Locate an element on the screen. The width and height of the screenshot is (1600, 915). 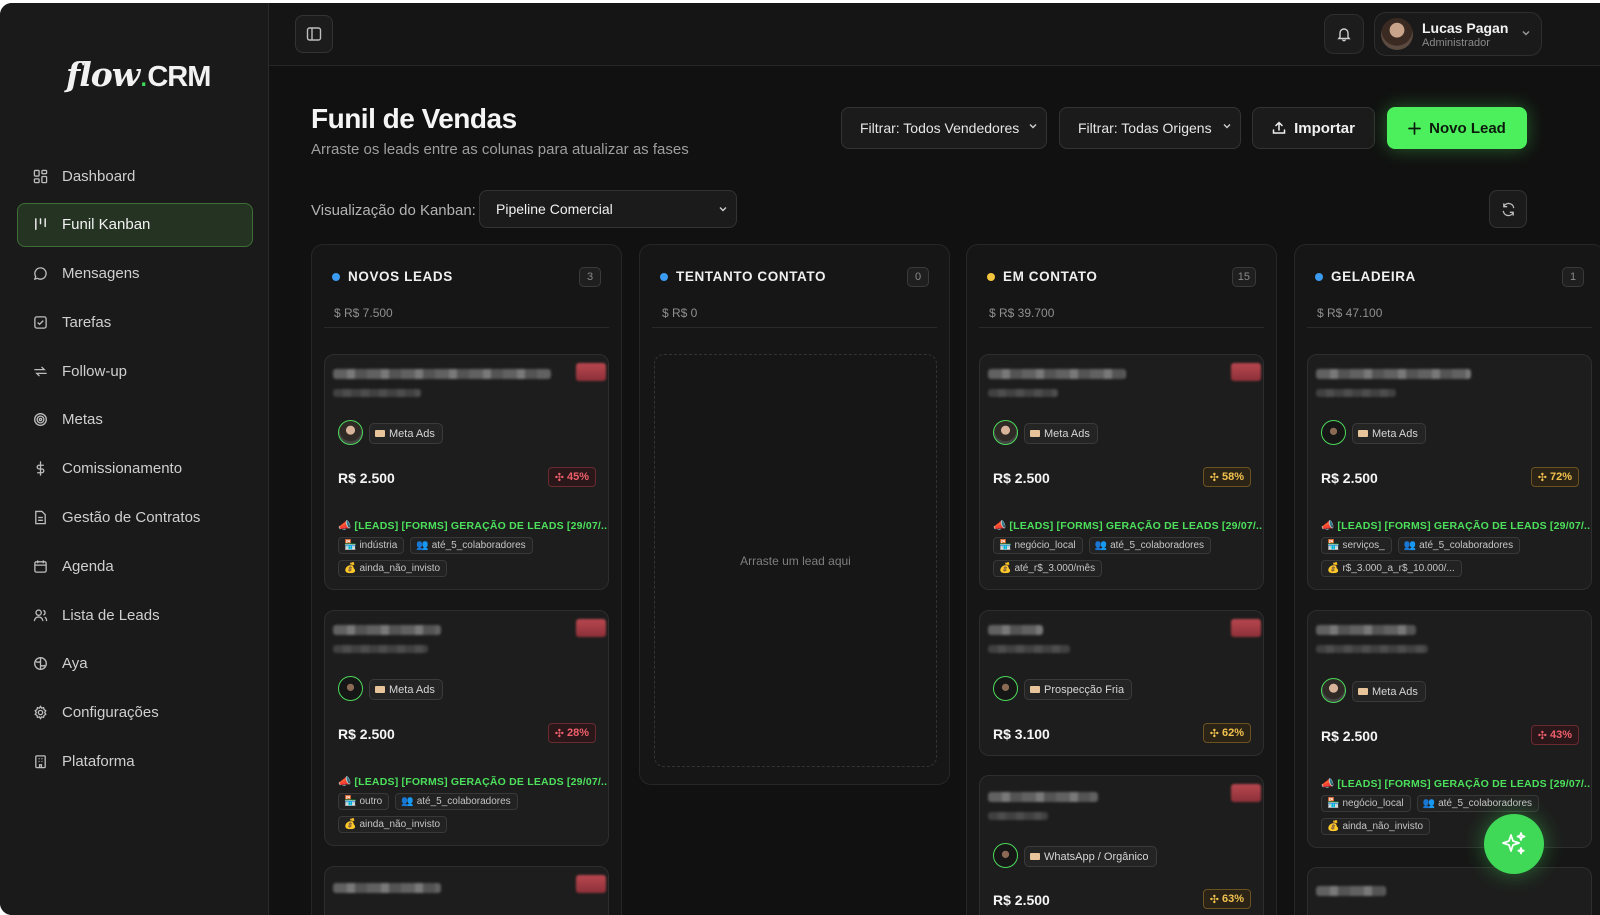
sidebar-item-plataforma: Plataforma is located at coordinates (135, 762).